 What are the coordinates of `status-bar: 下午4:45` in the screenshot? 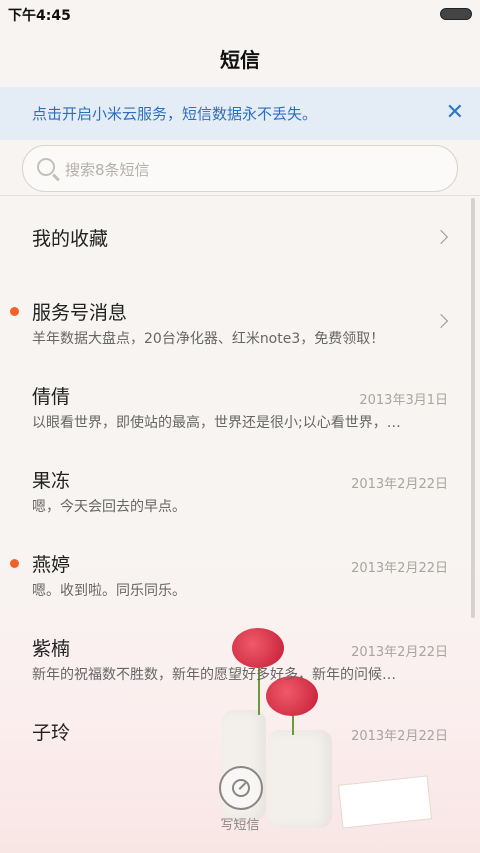 It's located at (240, 14).